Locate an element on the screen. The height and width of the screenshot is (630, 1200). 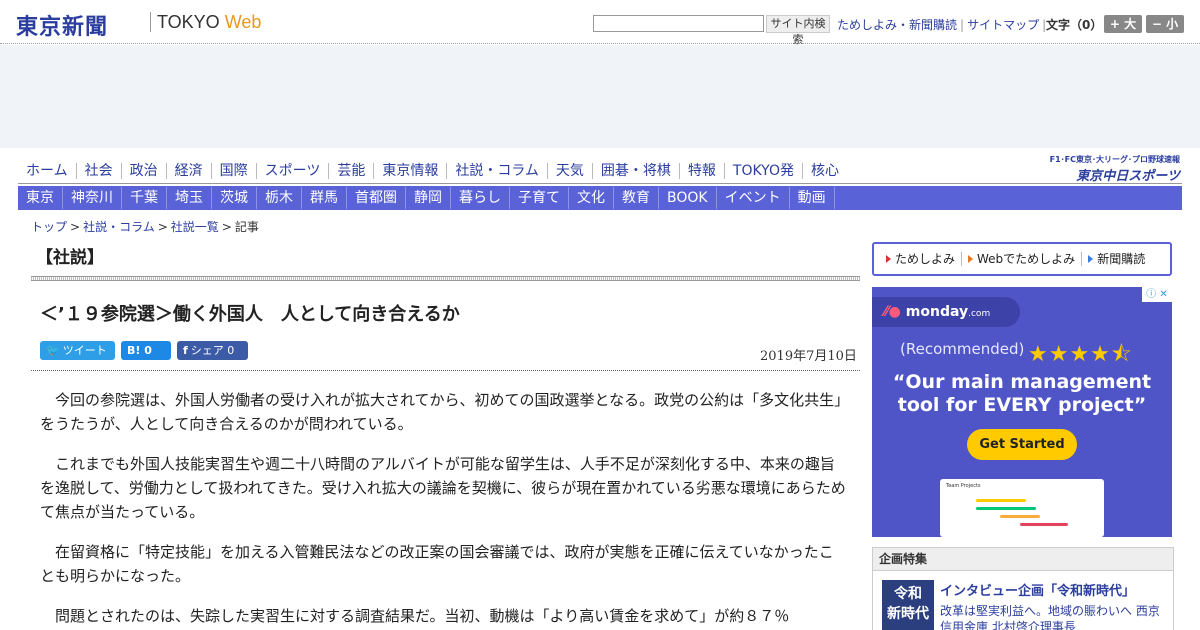
feature-thumbnail: 令和 新時代 is located at coordinates (908, 605).